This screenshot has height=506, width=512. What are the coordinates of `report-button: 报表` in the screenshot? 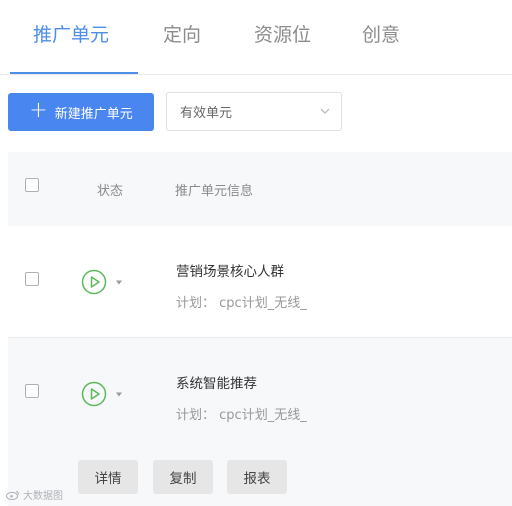 It's located at (257, 477).